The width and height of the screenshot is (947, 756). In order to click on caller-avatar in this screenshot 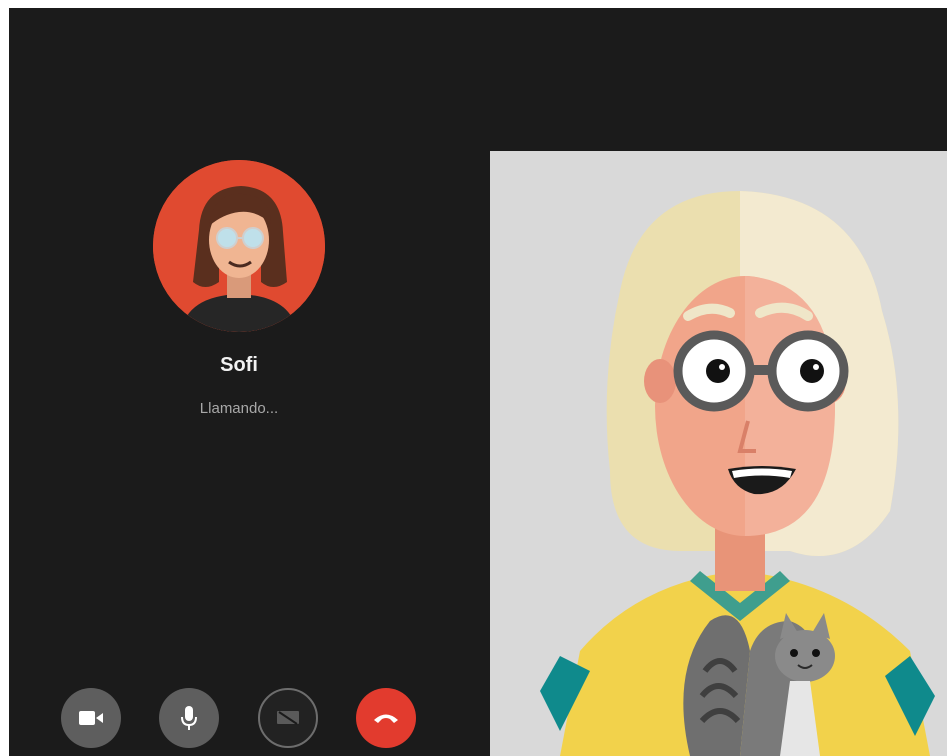, I will do `click(239, 246)`.